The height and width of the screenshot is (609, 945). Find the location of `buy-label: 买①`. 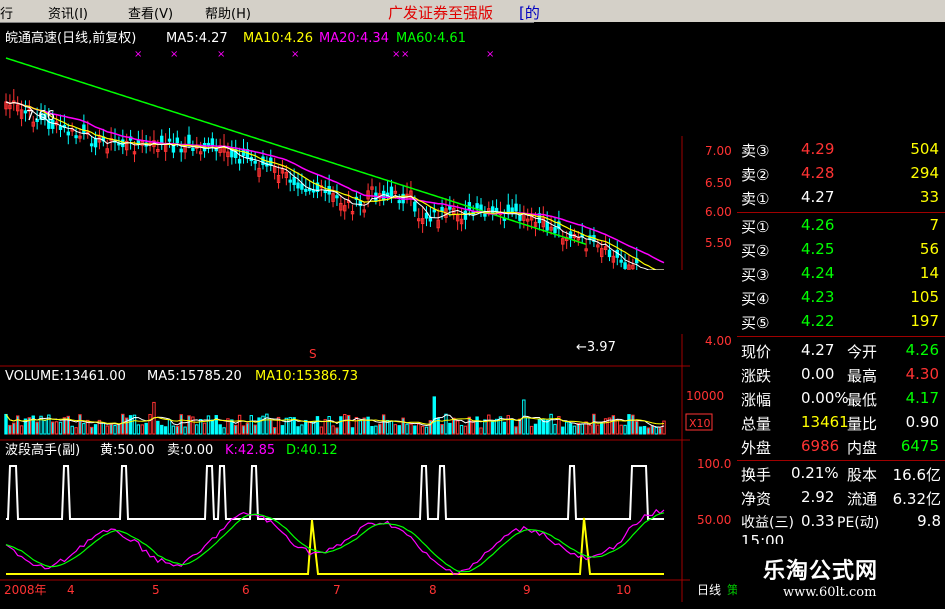

buy-label: 买① is located at coordinates (755, 227).